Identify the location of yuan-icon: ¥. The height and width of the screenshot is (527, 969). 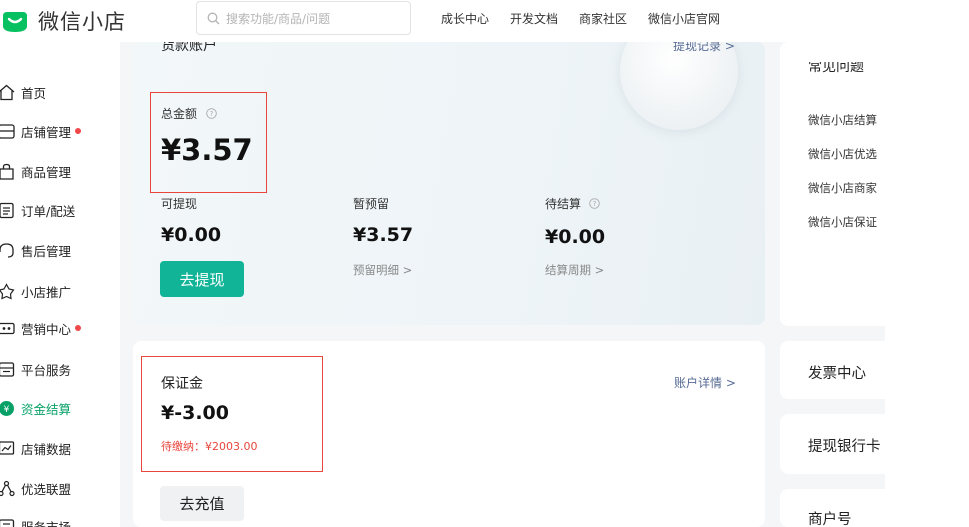
(7, 408).